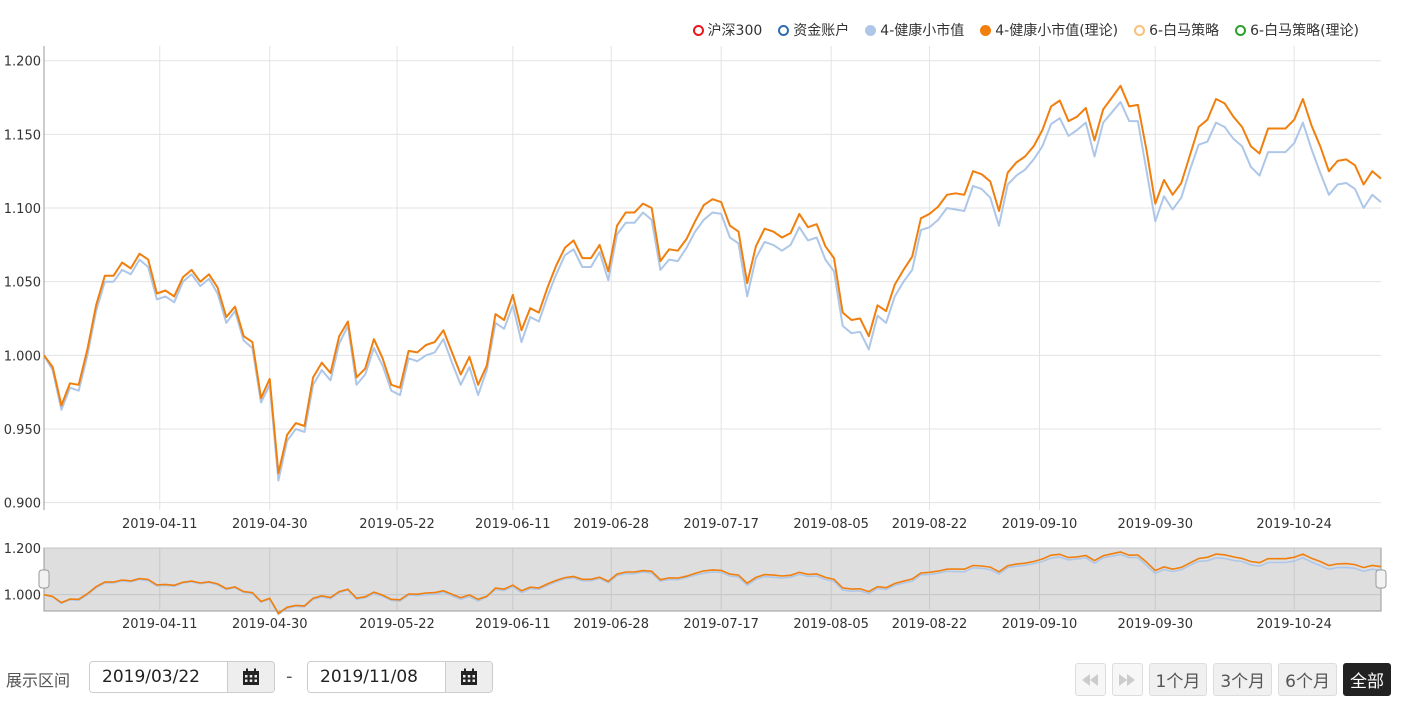  Describe the element at coordinates (1367, 679) in the screenshot. I see `period-all-button: 全部` at that location.